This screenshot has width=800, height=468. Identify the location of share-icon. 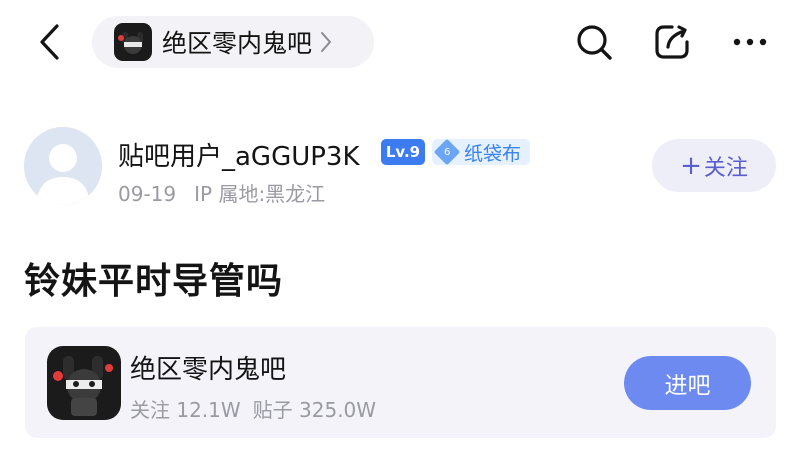
(672, 42).